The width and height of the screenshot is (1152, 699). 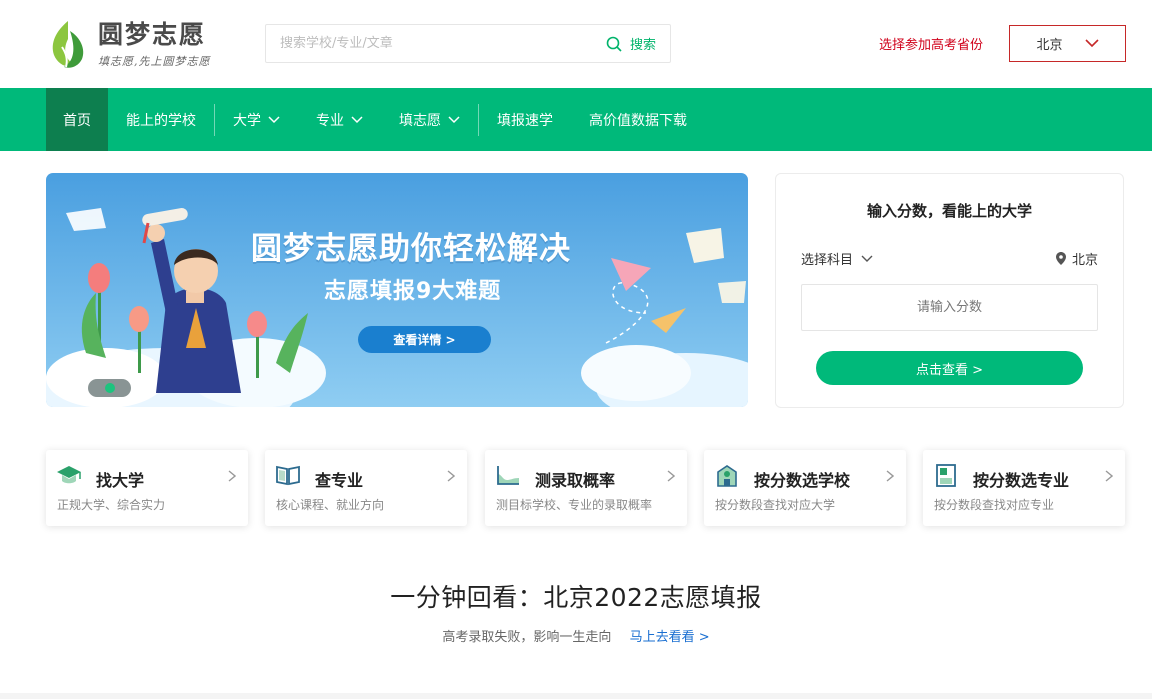 I want to click on nav-item-label: 填报速学, so click(x=525, y=120).